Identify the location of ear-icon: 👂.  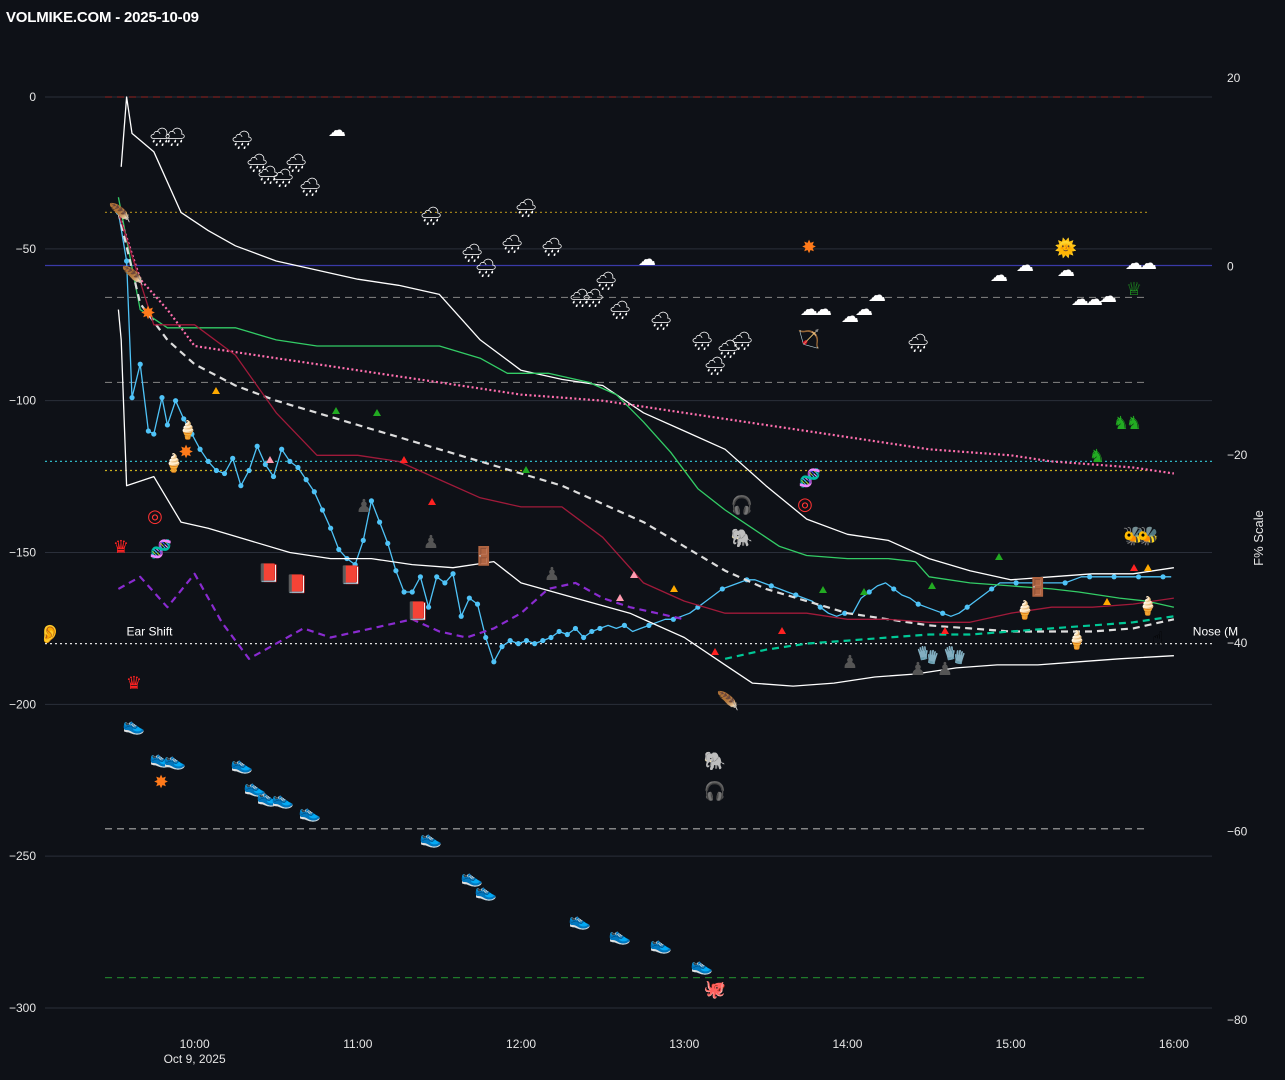
(50, 634).